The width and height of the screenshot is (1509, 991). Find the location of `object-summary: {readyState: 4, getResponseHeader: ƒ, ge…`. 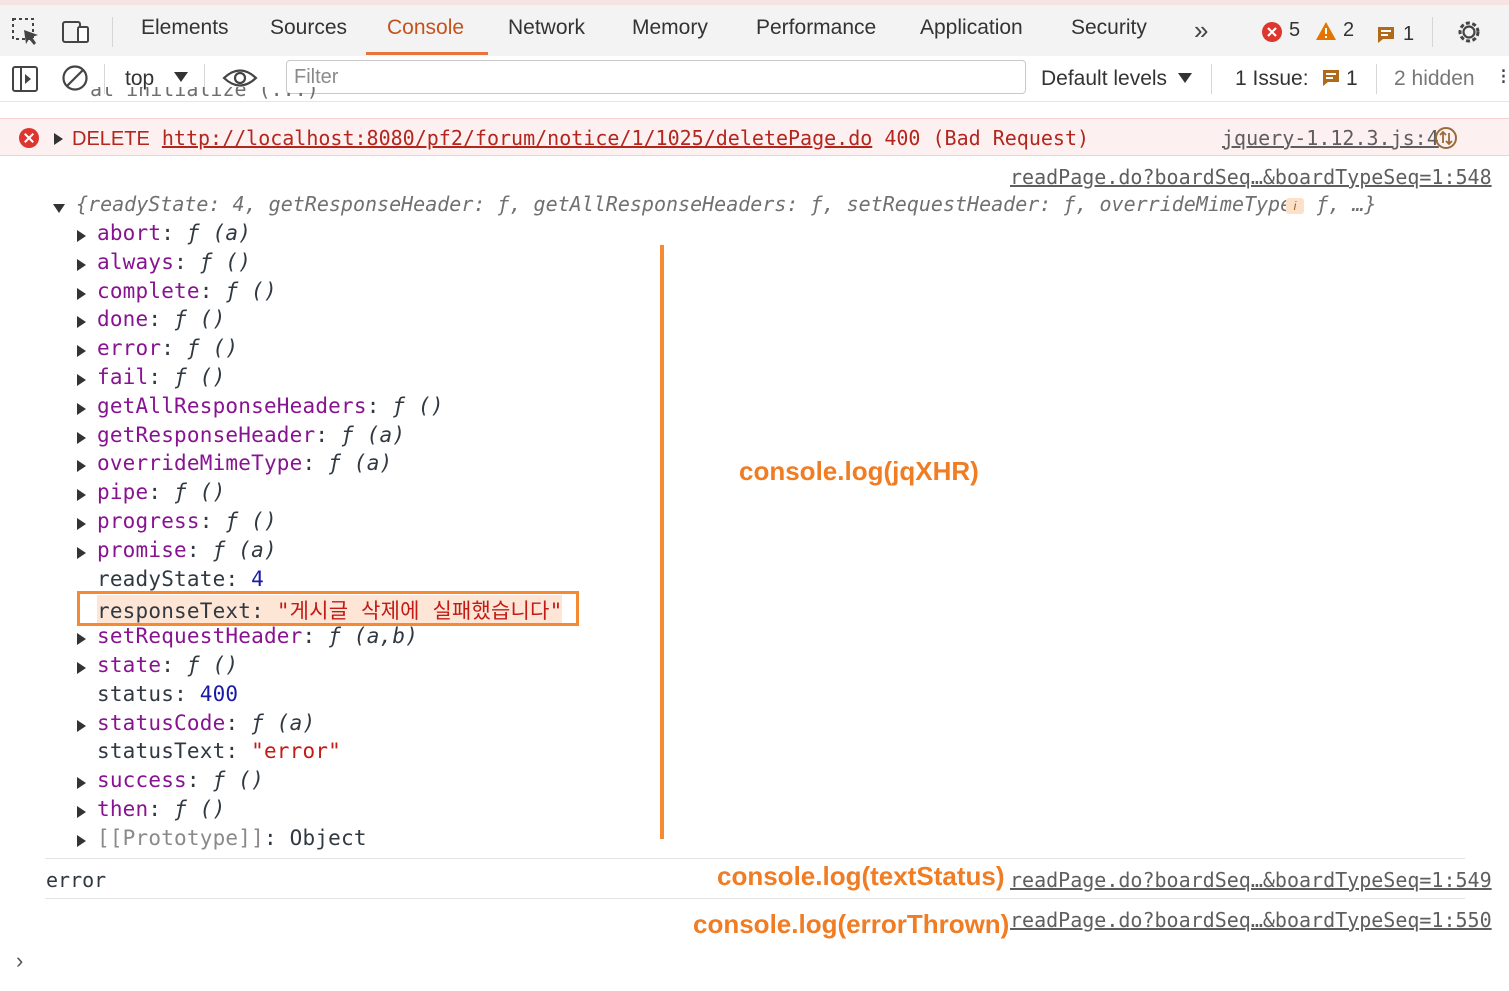

object-summary: {readyState: 4, getResponseHeader: ƒ, ge… is located at coordinates (726, 204).